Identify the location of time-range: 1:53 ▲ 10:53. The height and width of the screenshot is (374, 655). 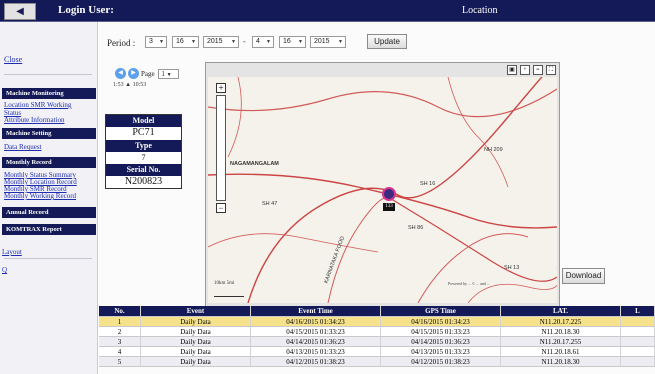
(130, 85).